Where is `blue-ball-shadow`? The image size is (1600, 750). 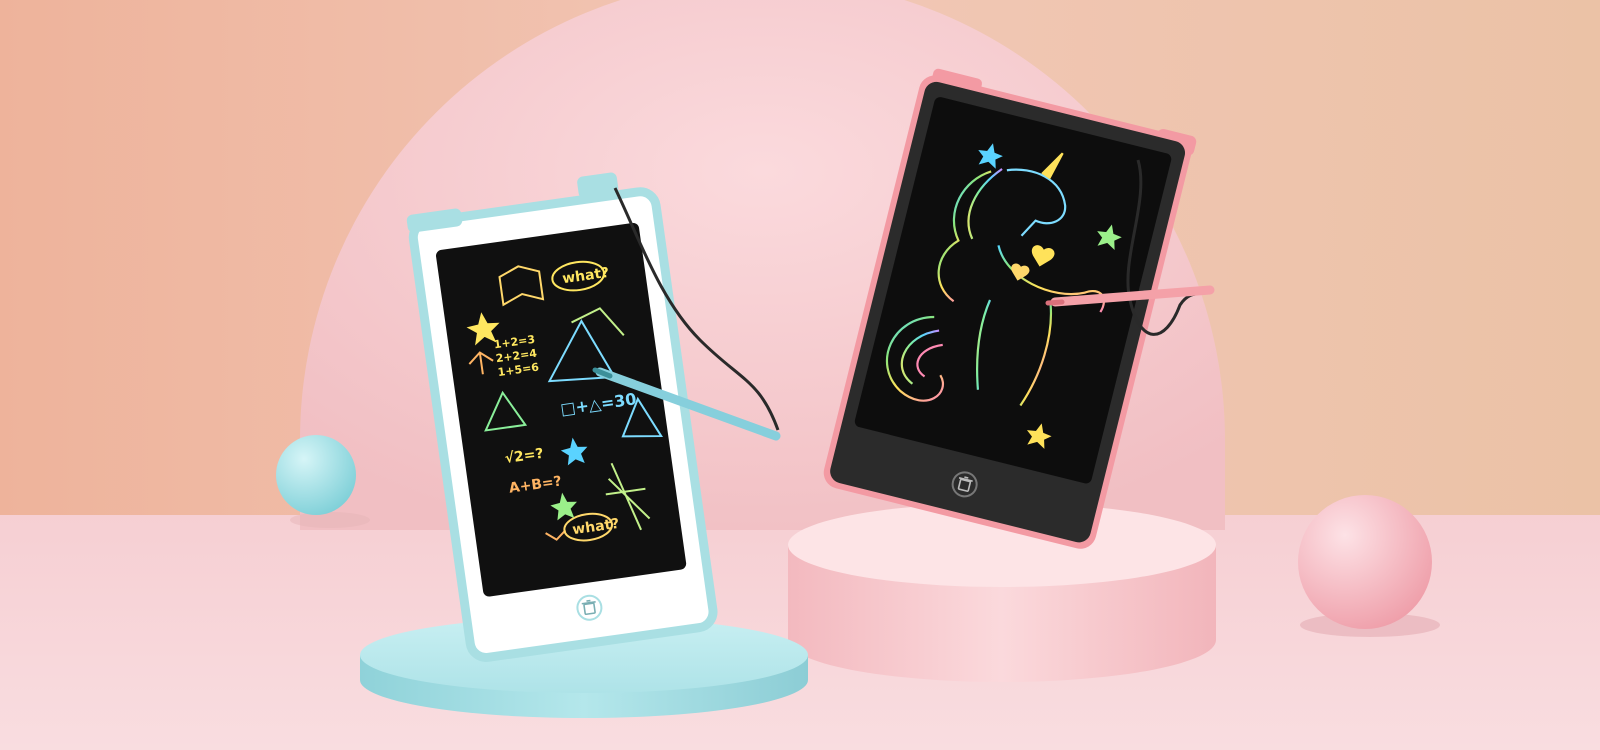
blue-ball-shadow is located at coordinates (330, 520).